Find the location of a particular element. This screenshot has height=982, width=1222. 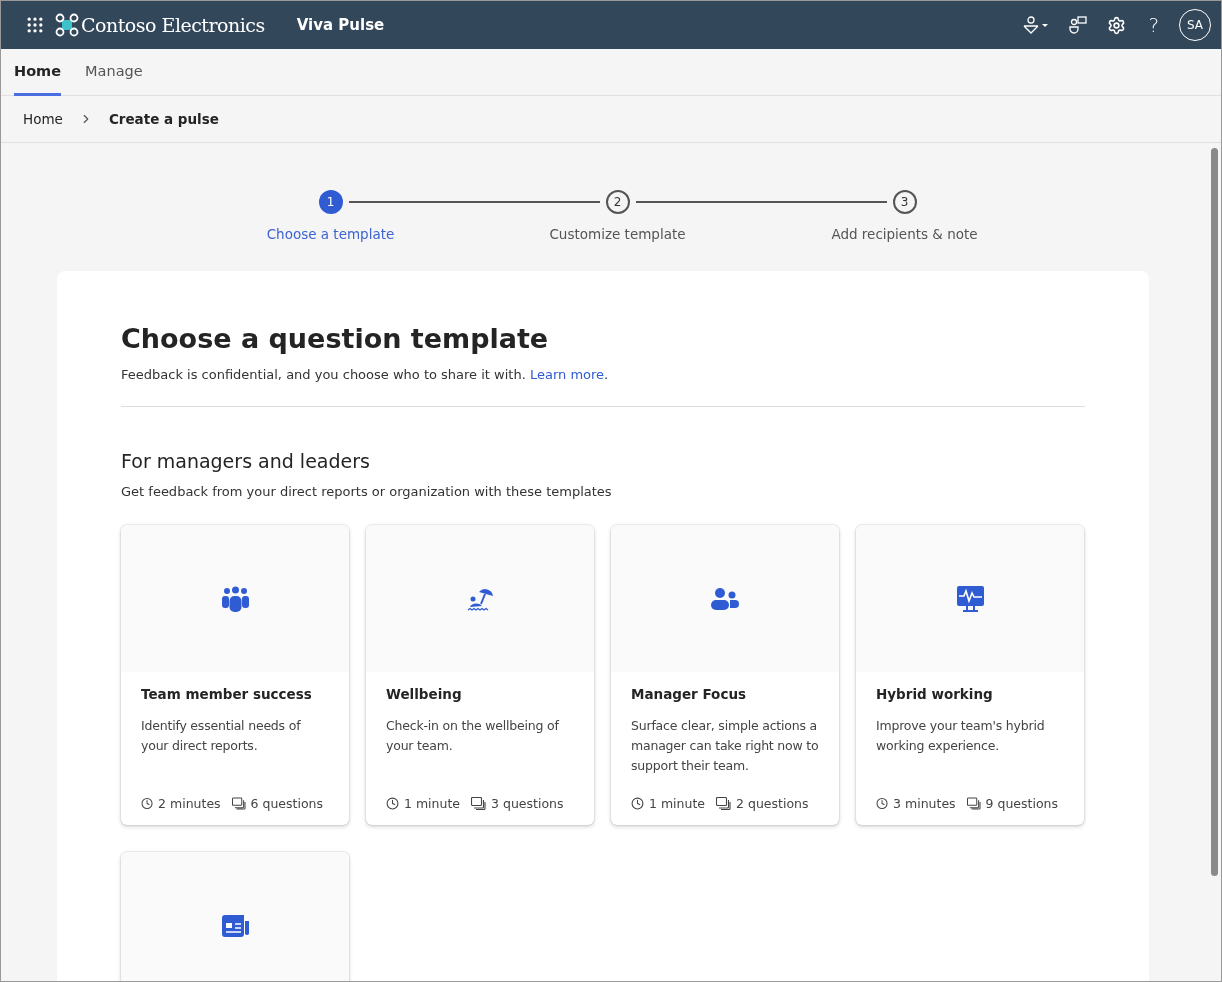

template-question-count: 2 questions is located at coordinates (772, 803).